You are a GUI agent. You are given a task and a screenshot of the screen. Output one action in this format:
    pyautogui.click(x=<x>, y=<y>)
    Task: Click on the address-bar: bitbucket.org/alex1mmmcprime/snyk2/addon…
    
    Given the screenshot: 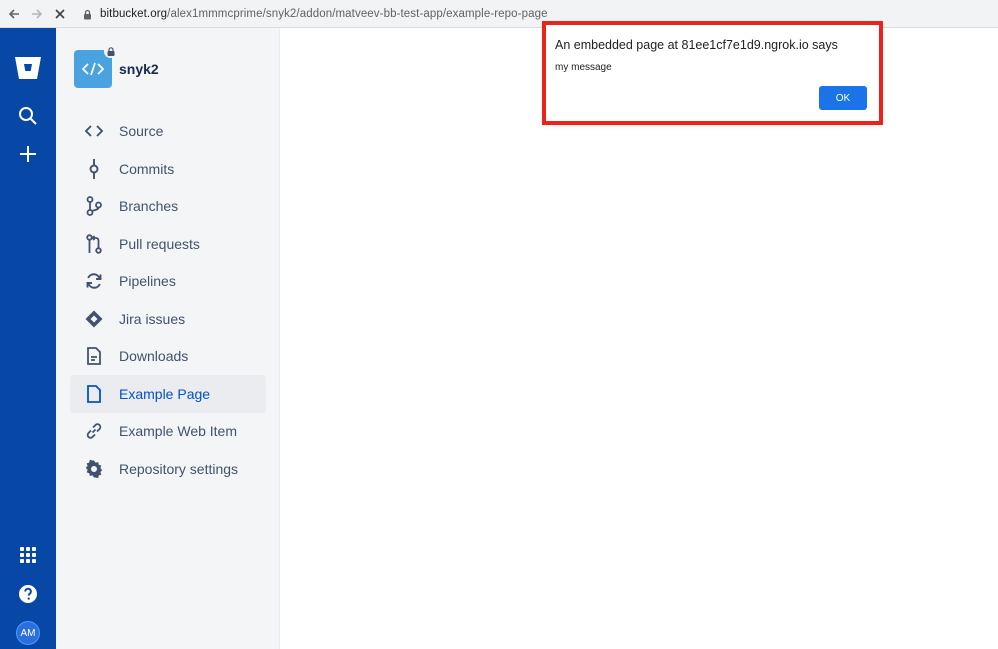 What is the action you would take?
    pyautogui.click(x=314, y=14)
    